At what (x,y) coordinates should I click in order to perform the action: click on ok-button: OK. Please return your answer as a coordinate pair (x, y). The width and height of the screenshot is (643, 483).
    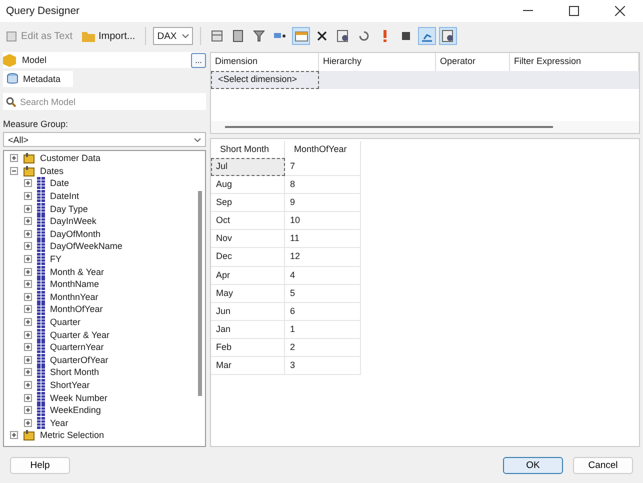
    Looking at the image, I should click on (533, 465).